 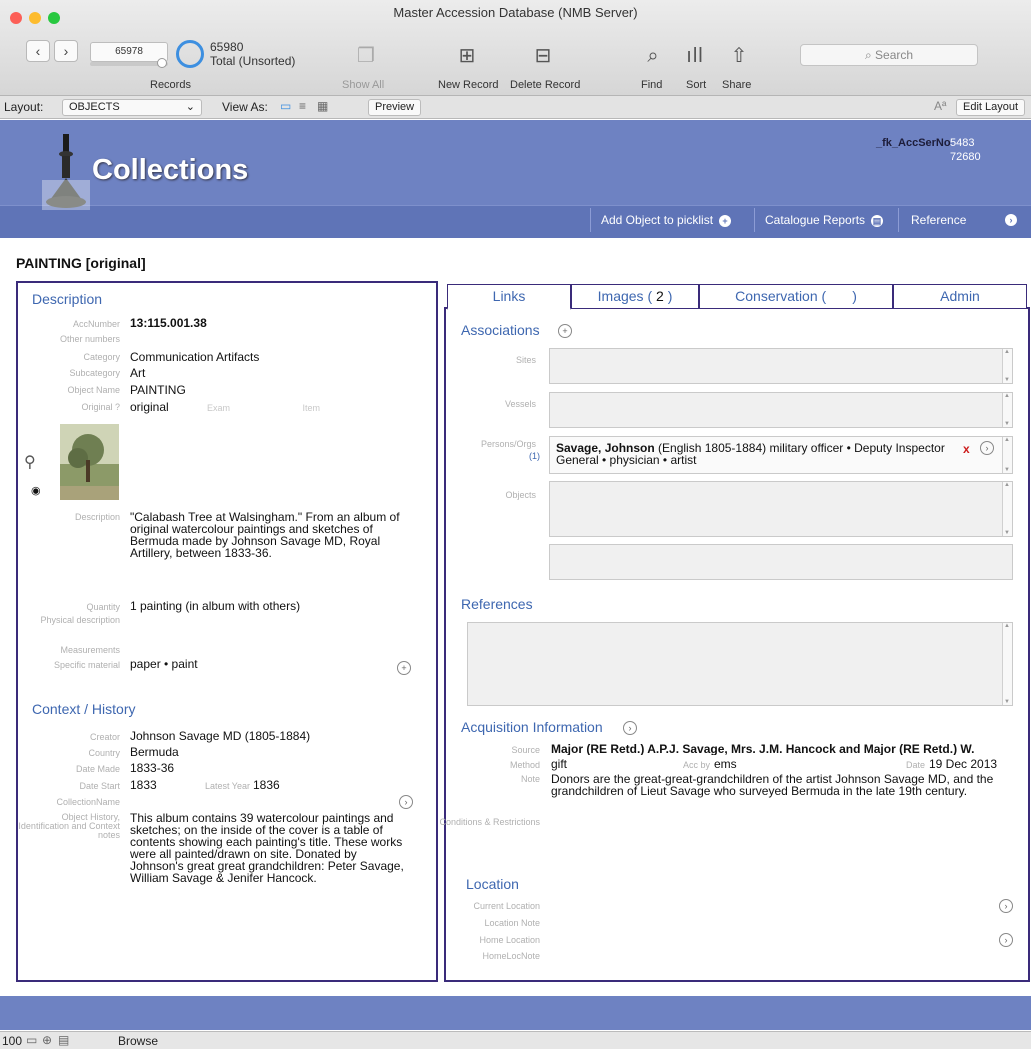 I want to click on search-input: ⌕ Search, so click(x=889, y=55).